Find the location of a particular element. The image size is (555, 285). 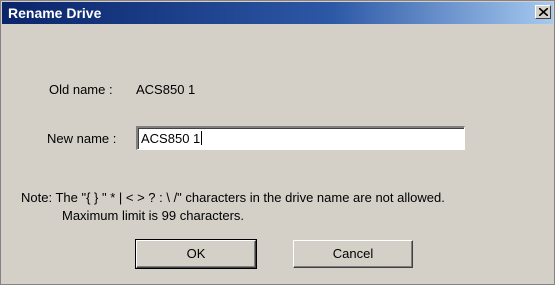

close-button is located at coordinates (543, 12).